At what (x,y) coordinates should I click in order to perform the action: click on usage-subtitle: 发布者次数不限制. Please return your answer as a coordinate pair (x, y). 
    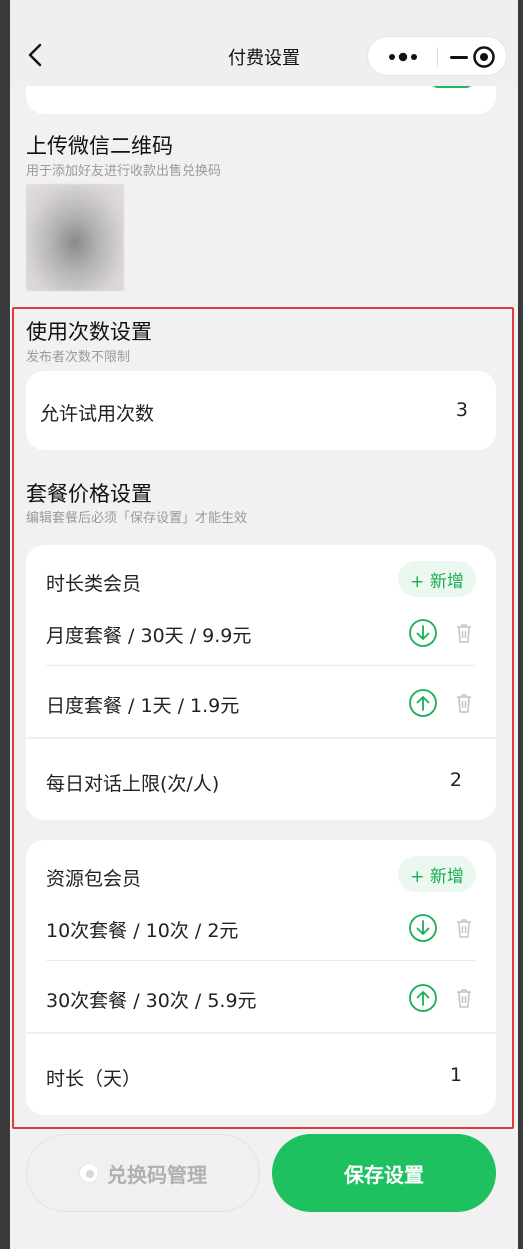
    Looking at the image, I should click on (78, 357).